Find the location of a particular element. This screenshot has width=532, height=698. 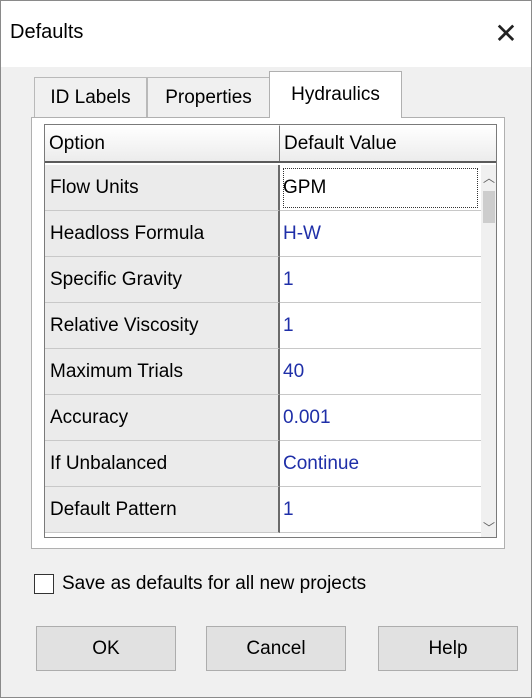

help-button: Help is located at coordinates (448, 648).